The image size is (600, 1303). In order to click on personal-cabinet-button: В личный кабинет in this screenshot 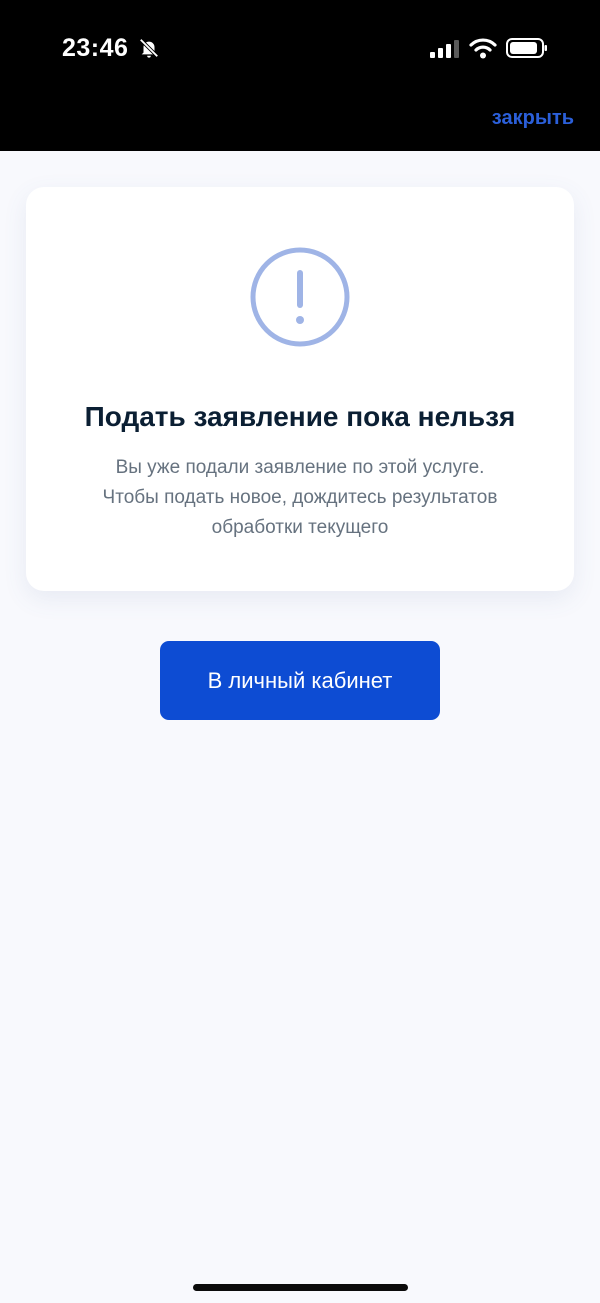, I will do `click(300, 680)`.